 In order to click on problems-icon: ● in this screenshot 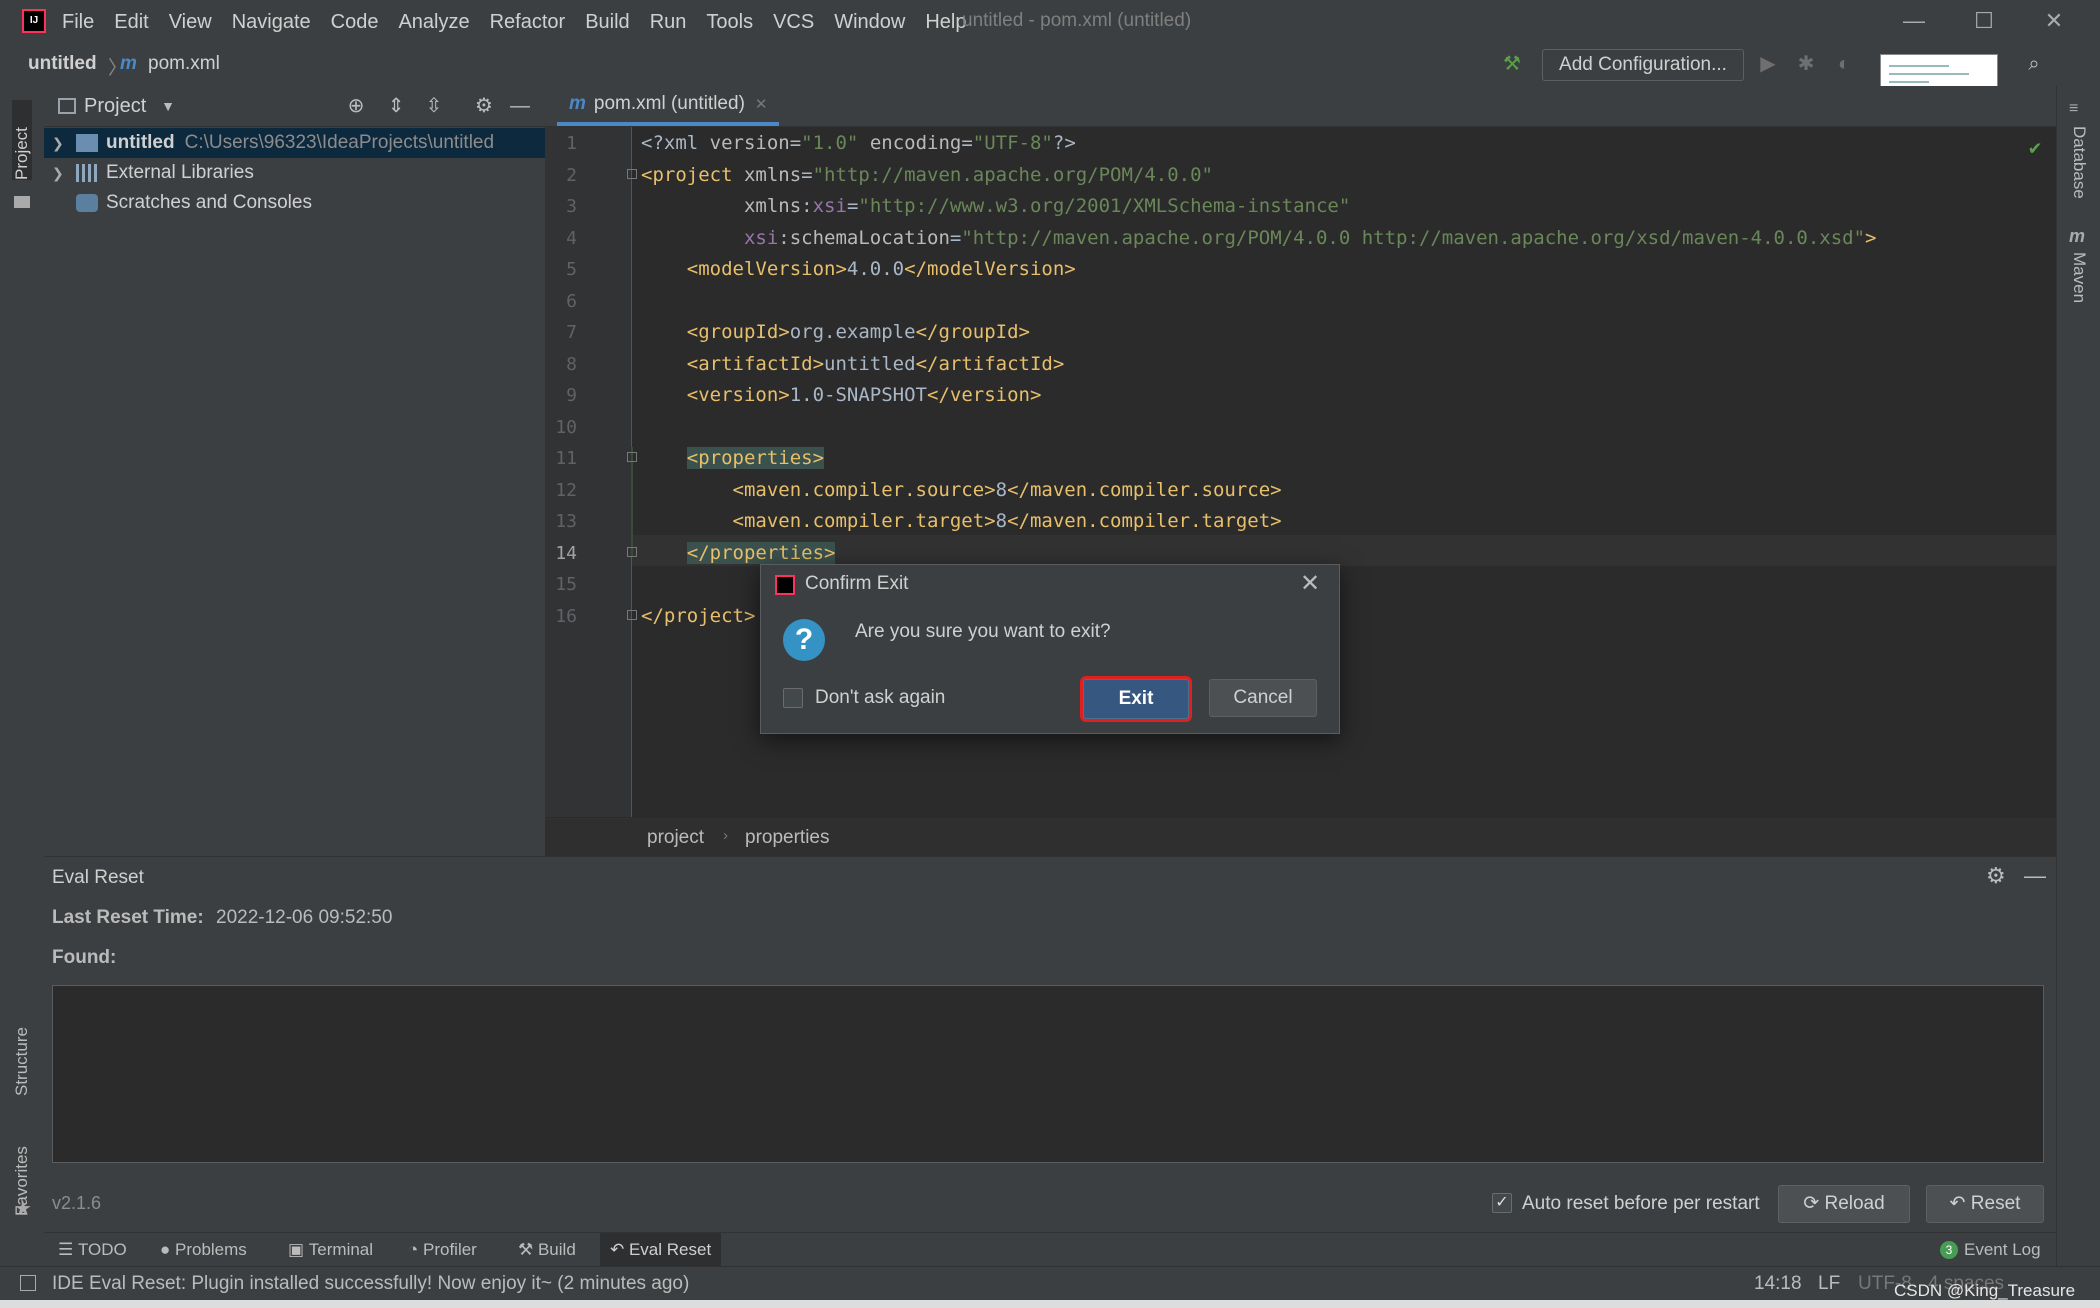, I will do `click(167, 1249)`.